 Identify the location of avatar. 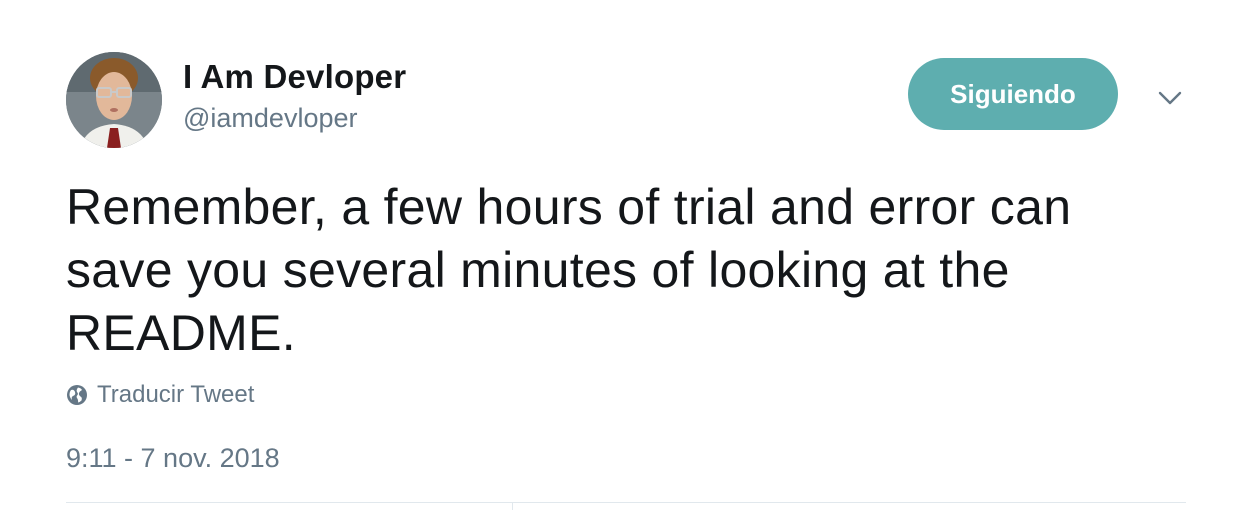
(114, 100).